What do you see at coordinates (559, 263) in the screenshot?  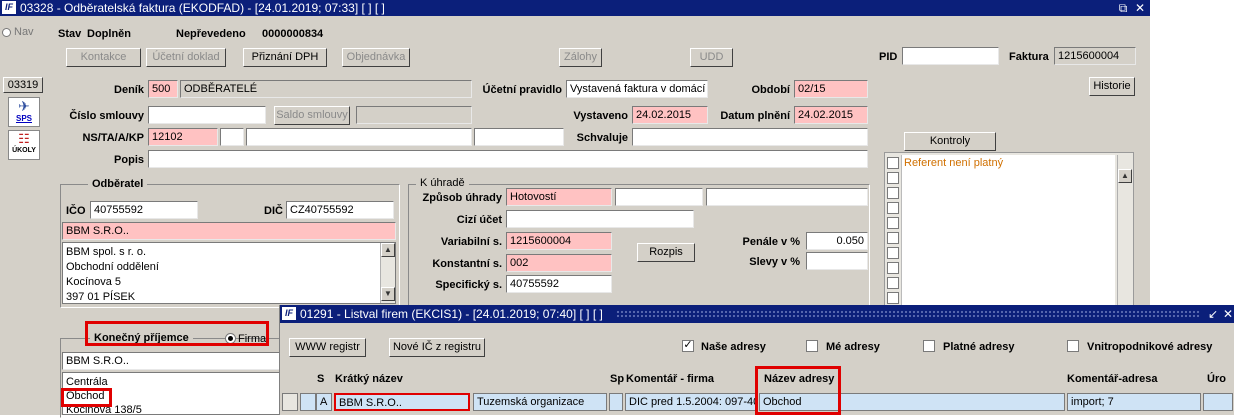 I see `konstantni-input: 002` at bounding box center [559, 263].